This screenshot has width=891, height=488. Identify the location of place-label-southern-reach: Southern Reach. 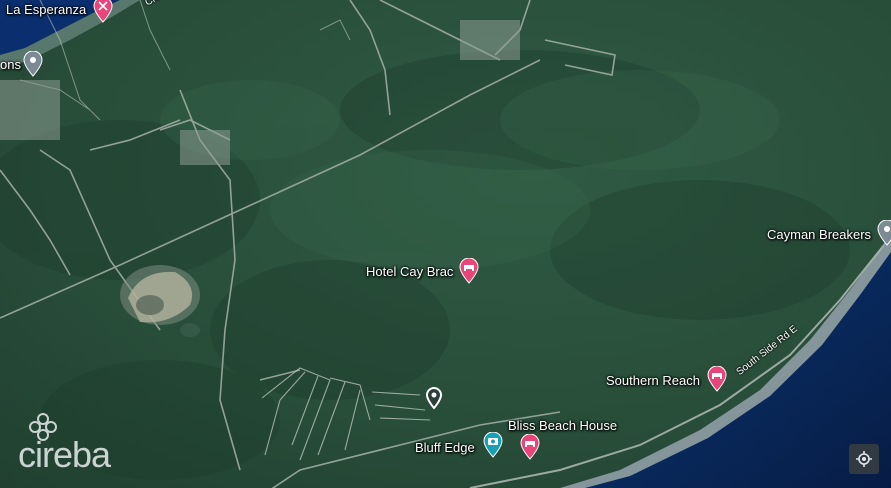
(653, 380).